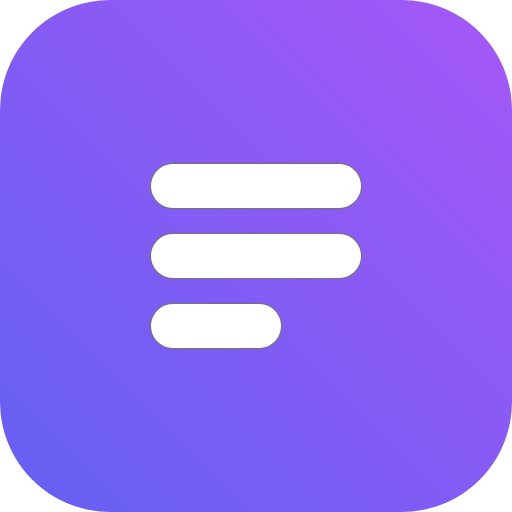 This screenshot has width=512, height=512. Describe the element at coordinates (216, 326) in the screenshot. I see `menu-line-short` at that location.